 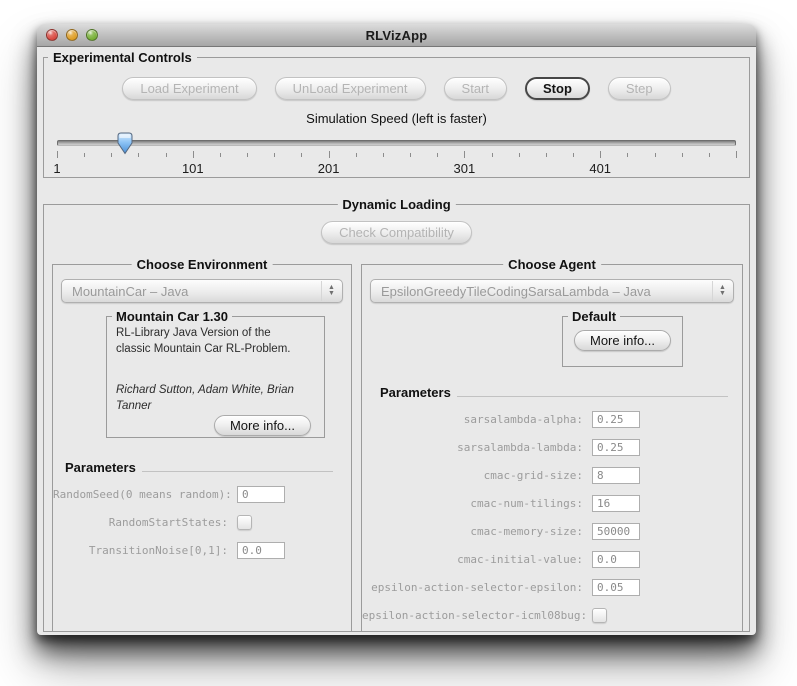 I want to click on parameter-row: RandomStartStates:, so click(x=202, y=522).